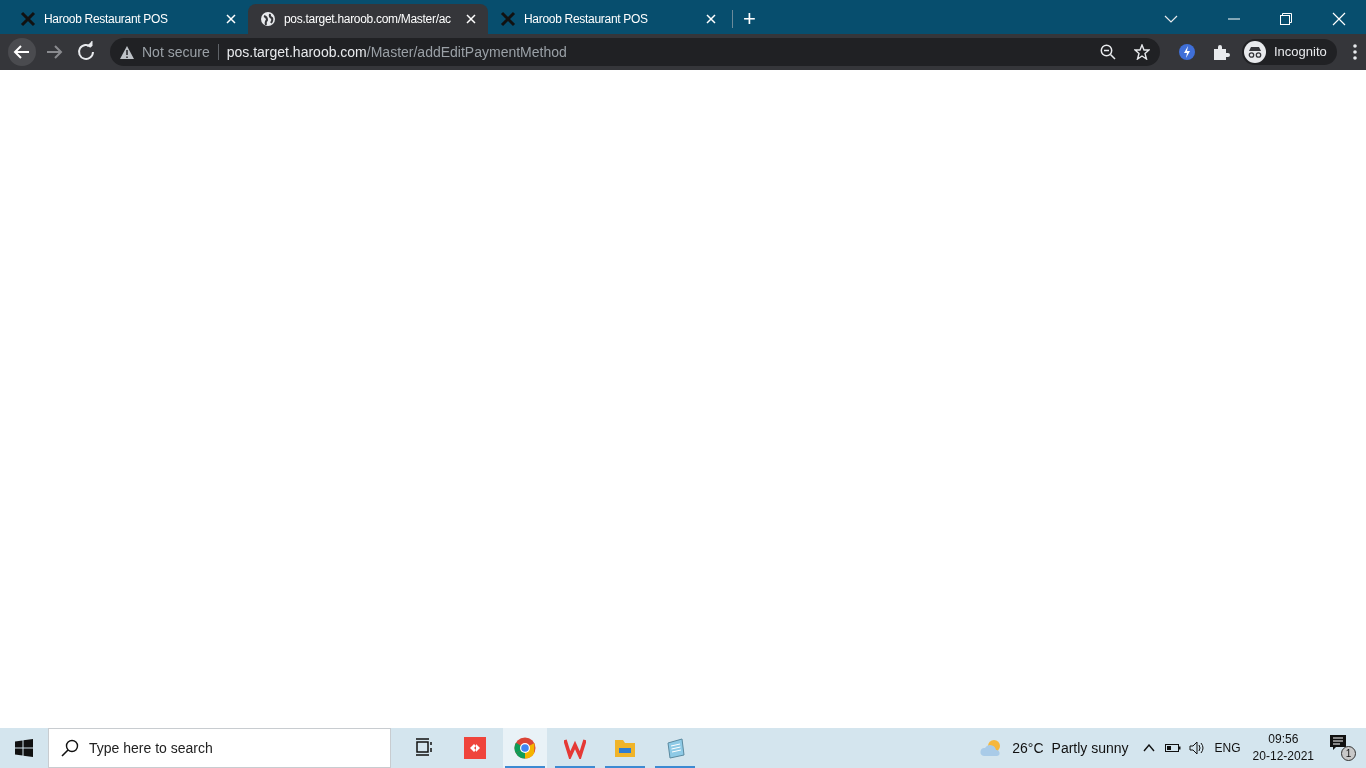  I want to click on globe-icon, so click(268, 19).